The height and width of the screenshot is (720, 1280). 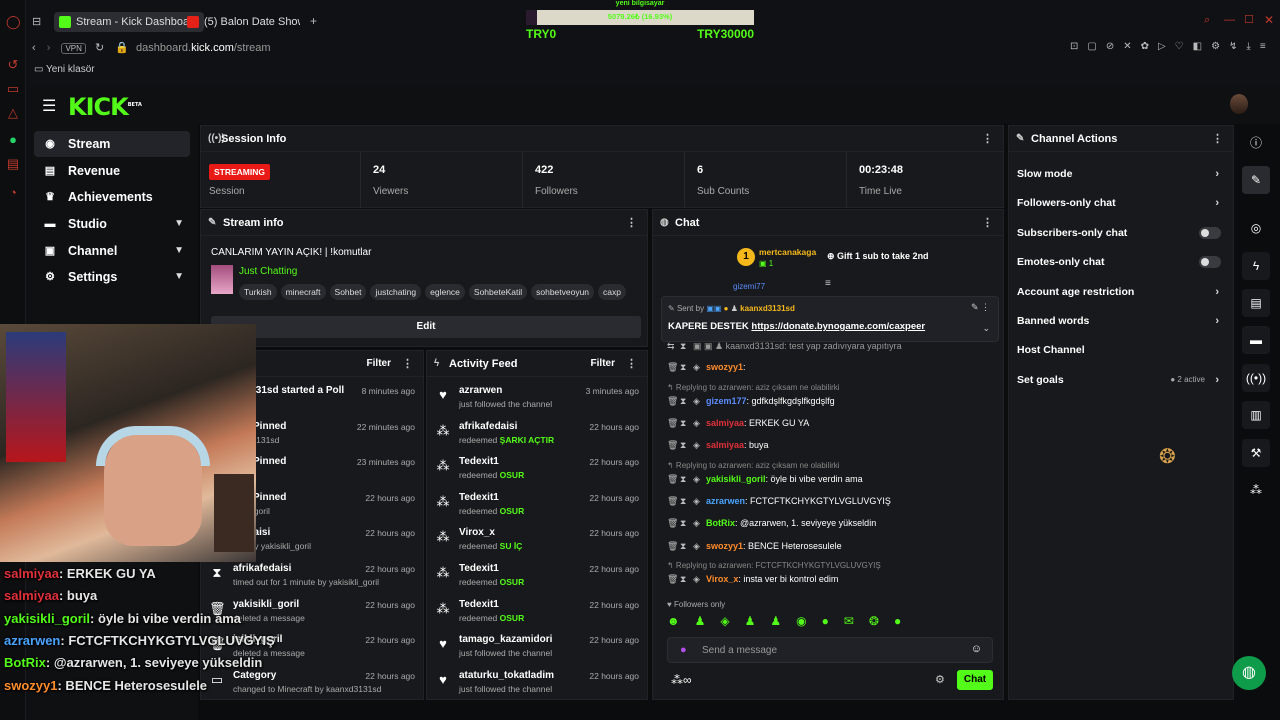 I want to click on chat-username: Virox_x, so click(x=722, y=579).